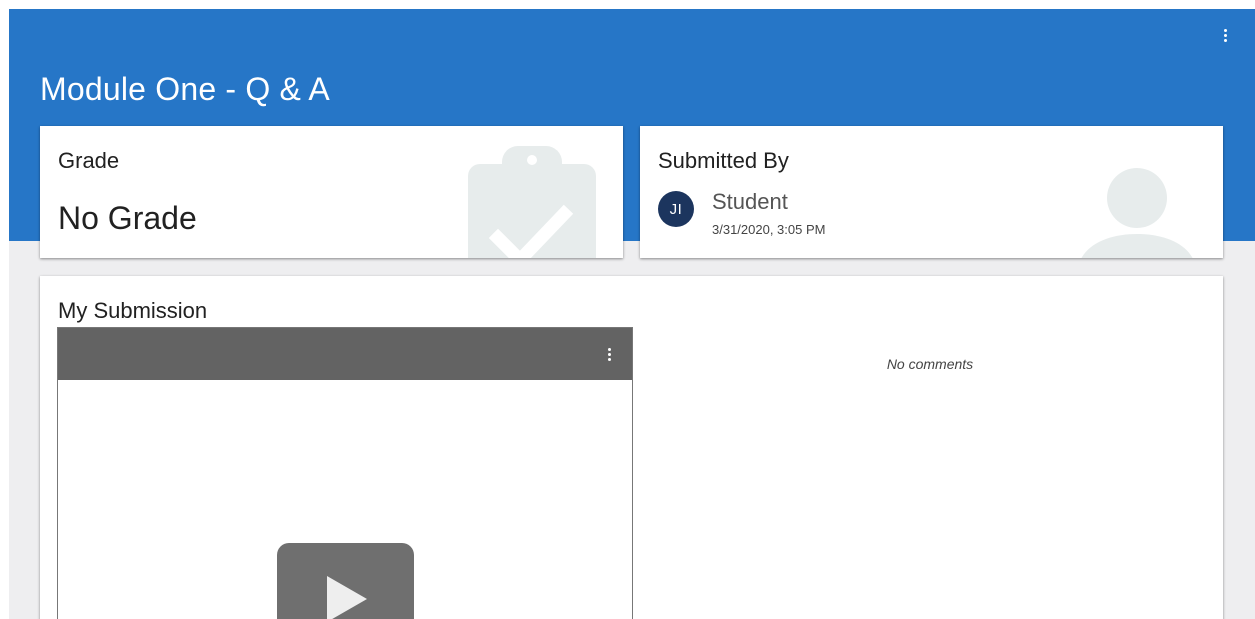 Image resolution: width=1255 pixels, height=619 pixels. What do you see at coordinates (133, 310) in the screenshot?
I see `submission-title: My Submission` at bounding box center [133, 310].